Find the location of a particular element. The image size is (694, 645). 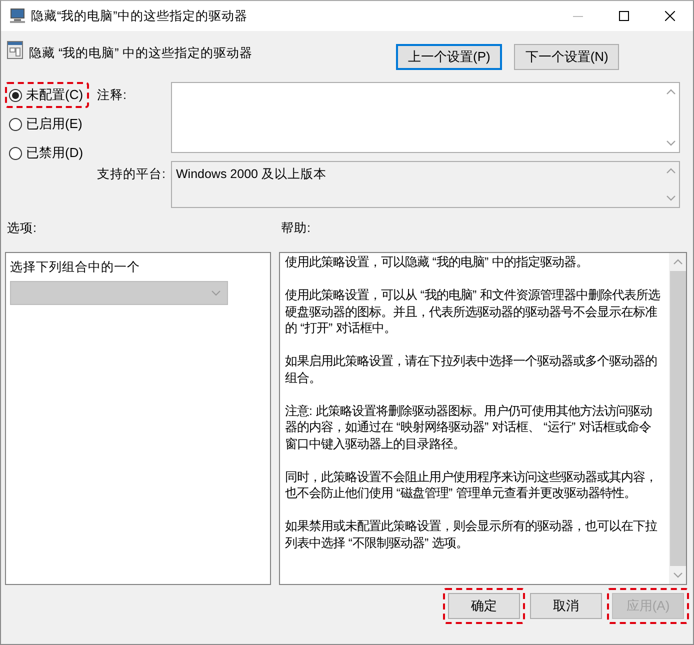

radio-label: 已启用(E) is located at coordinates (54, 124).